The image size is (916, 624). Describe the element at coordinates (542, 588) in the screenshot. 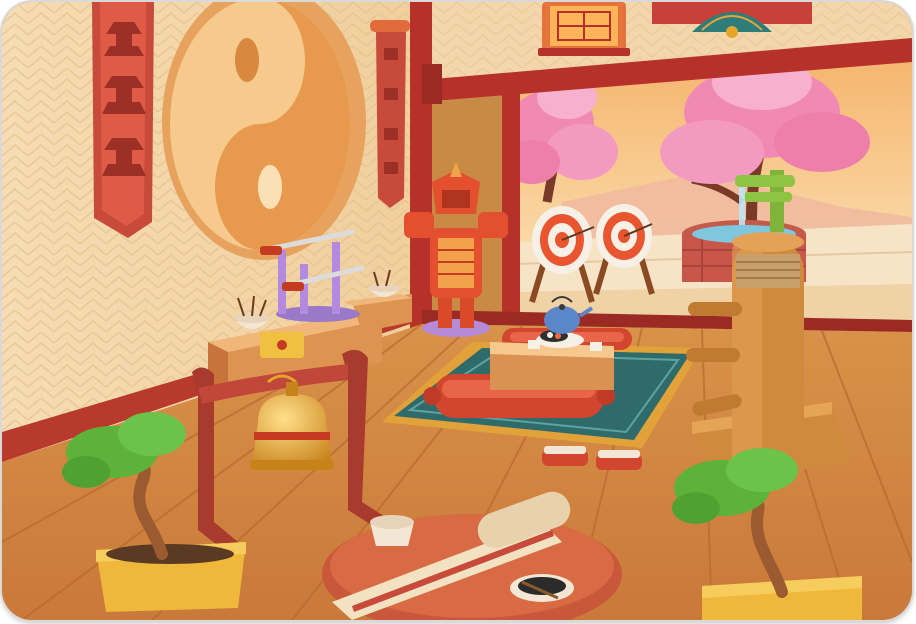

I see `ink-bowl` at that location.